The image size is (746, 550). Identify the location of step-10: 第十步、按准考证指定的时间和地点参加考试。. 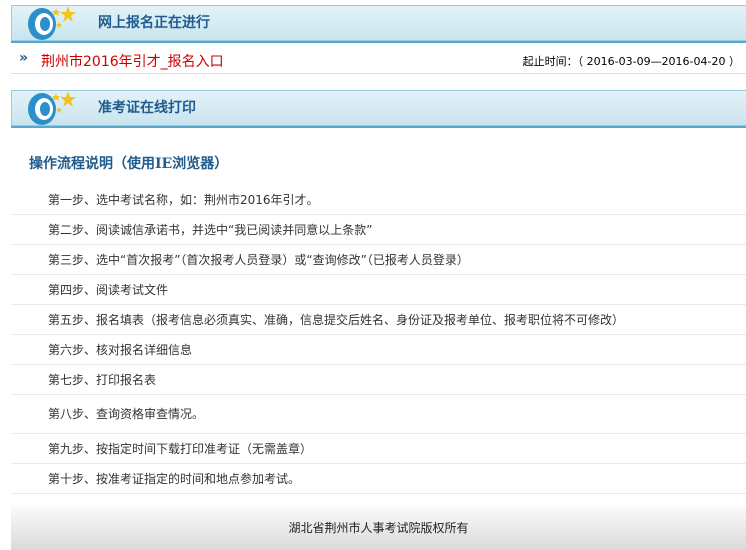
(378, 479).